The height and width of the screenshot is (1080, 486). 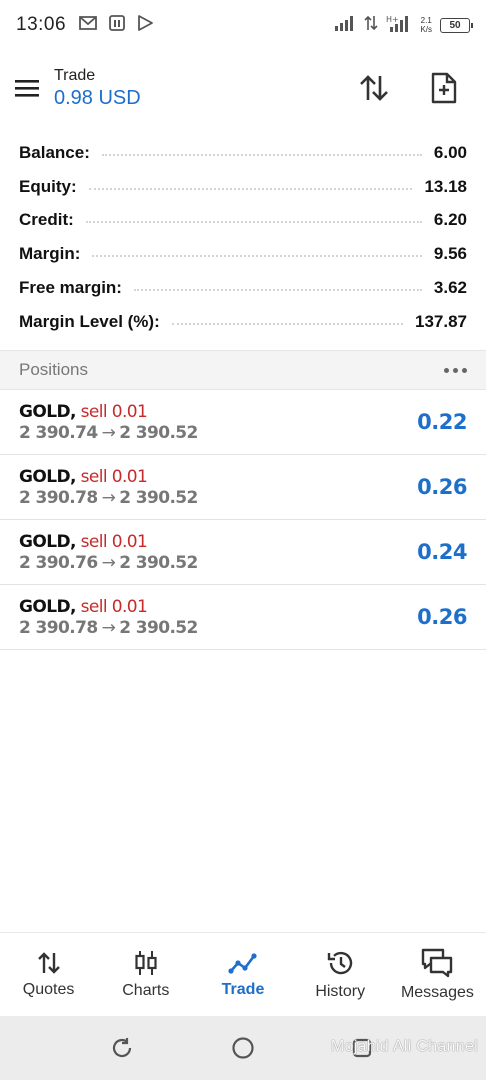 I want to click on free-margin-value: 3.62, so click(x=450, y=288).